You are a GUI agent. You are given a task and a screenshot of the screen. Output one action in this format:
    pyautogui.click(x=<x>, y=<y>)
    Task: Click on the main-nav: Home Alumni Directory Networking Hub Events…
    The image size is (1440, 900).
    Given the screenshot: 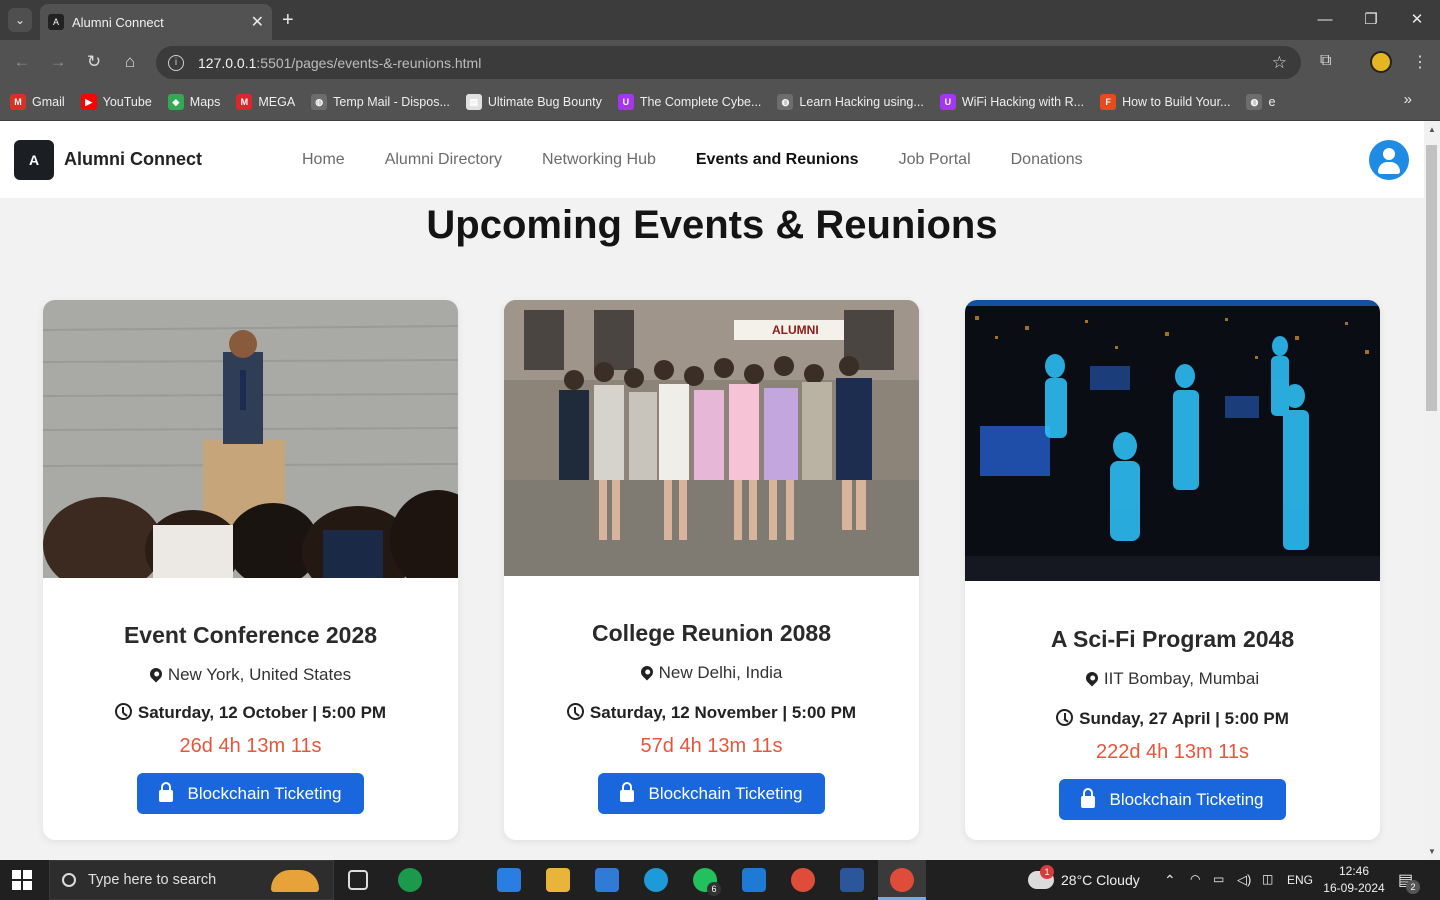 What is the action you would take?
    pyautogui.click(x=712, y=160)
    